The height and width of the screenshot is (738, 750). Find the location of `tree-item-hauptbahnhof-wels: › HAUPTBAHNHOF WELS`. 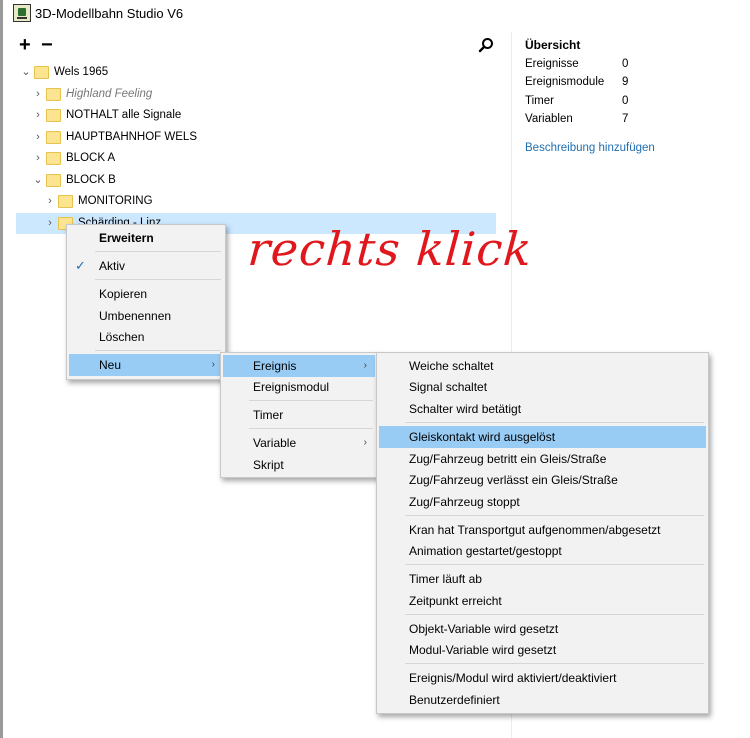

tree-item-hauptbahnhof-wels: › HAUPTBAHNHOF WELS is located at coordinates (250, 137).